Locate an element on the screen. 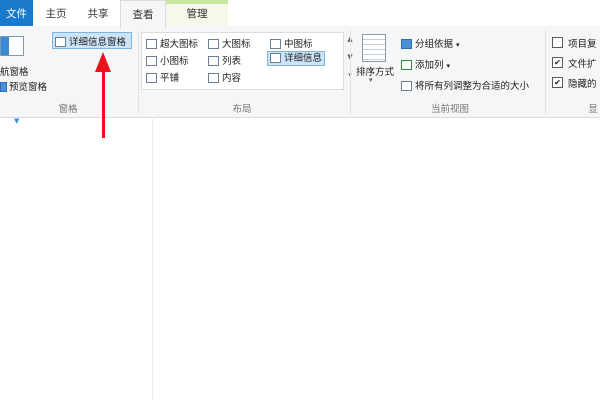 This screenshot has width=600, height=400. tab-view: 查看 is located at coordinates (143, 14).